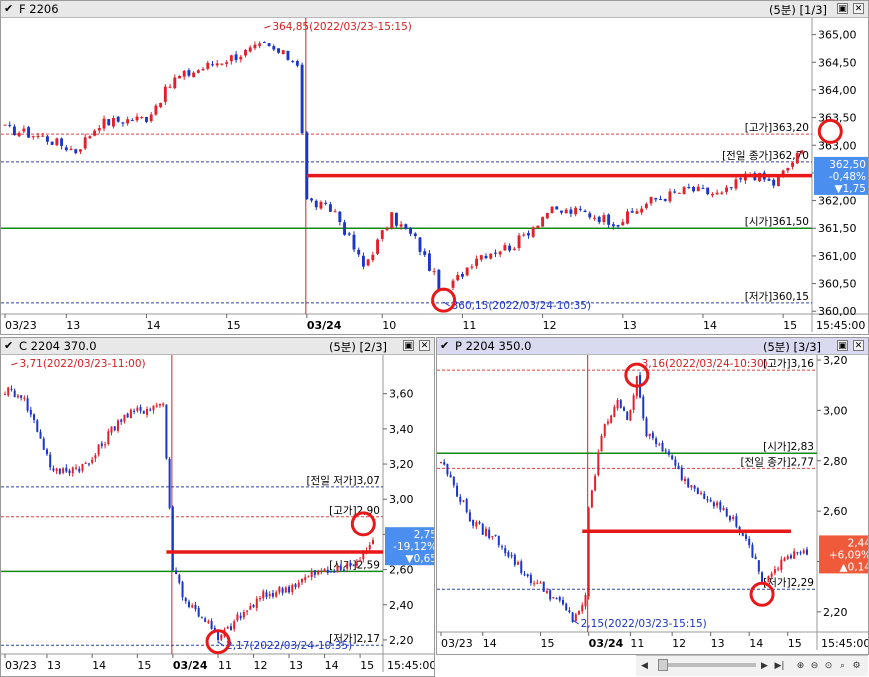 The image size is (869, 677). Describe the element at coordinates (828, 666) in the screenshot. I see `zoom-reset-icon: ⊙` at that location.